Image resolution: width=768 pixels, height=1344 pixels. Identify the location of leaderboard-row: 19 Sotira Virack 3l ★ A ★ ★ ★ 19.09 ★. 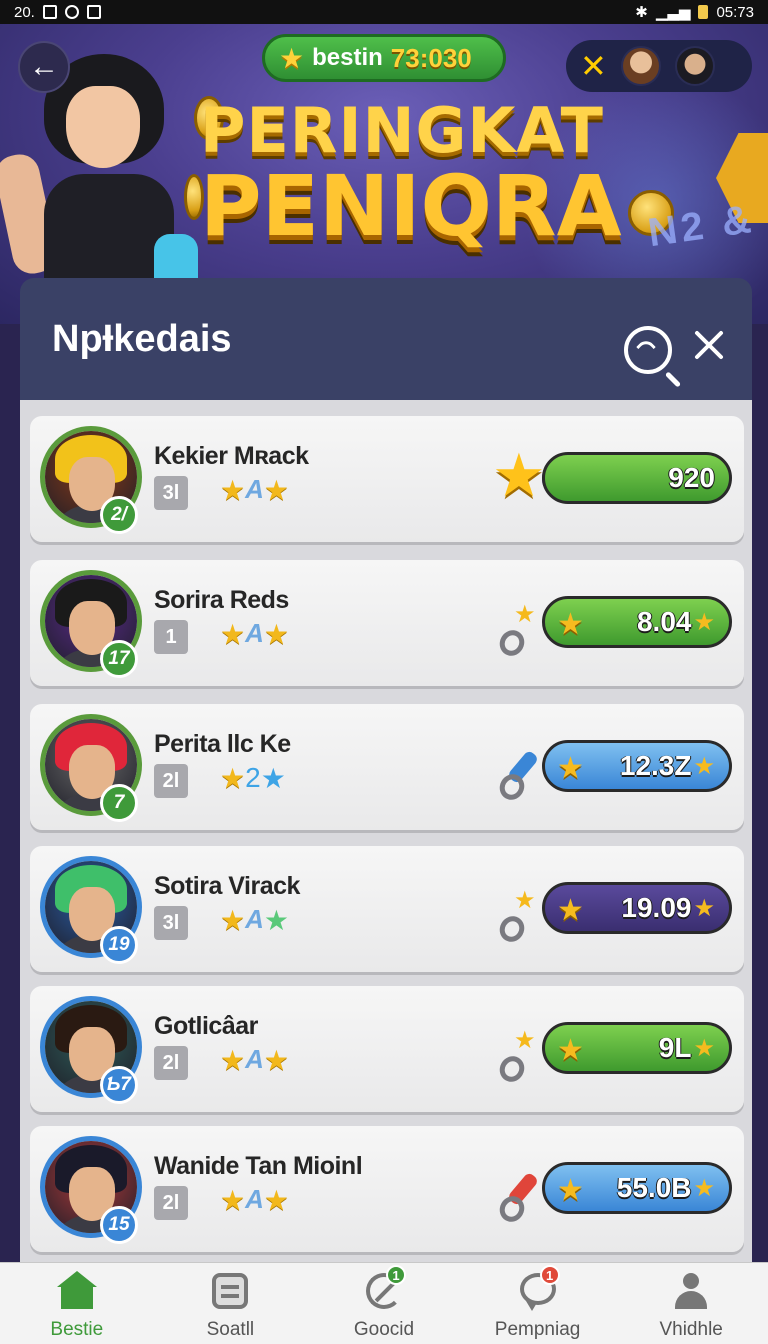
(387, 909).